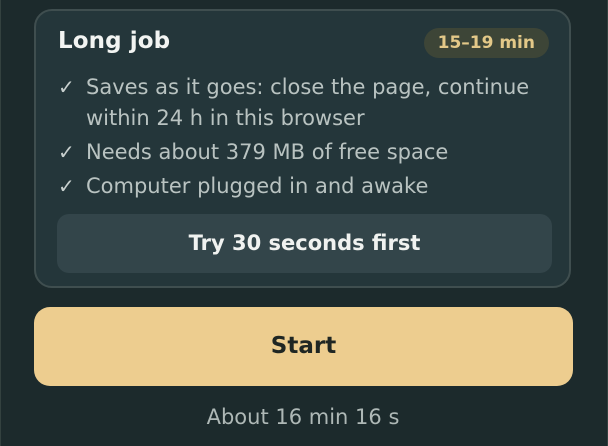 The width and height of the screenshot is (608, 446). What do you see at coordinates (267, 152) in the screenshot?
I see `list-item-text: Needs about 379 MB of free space` at bounding box center [267, 152].